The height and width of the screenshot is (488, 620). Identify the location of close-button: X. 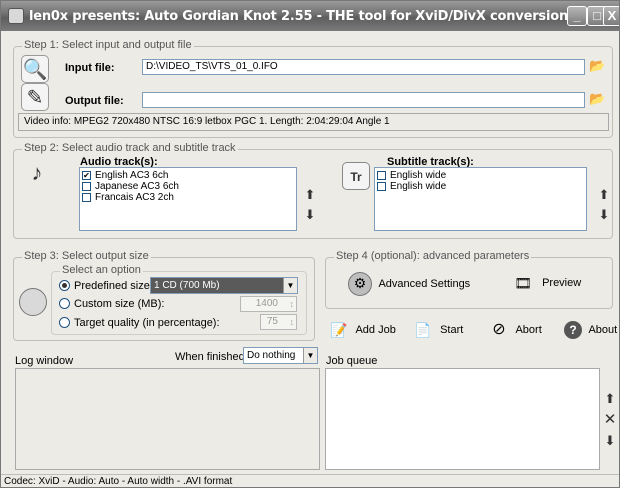
(611, 16).